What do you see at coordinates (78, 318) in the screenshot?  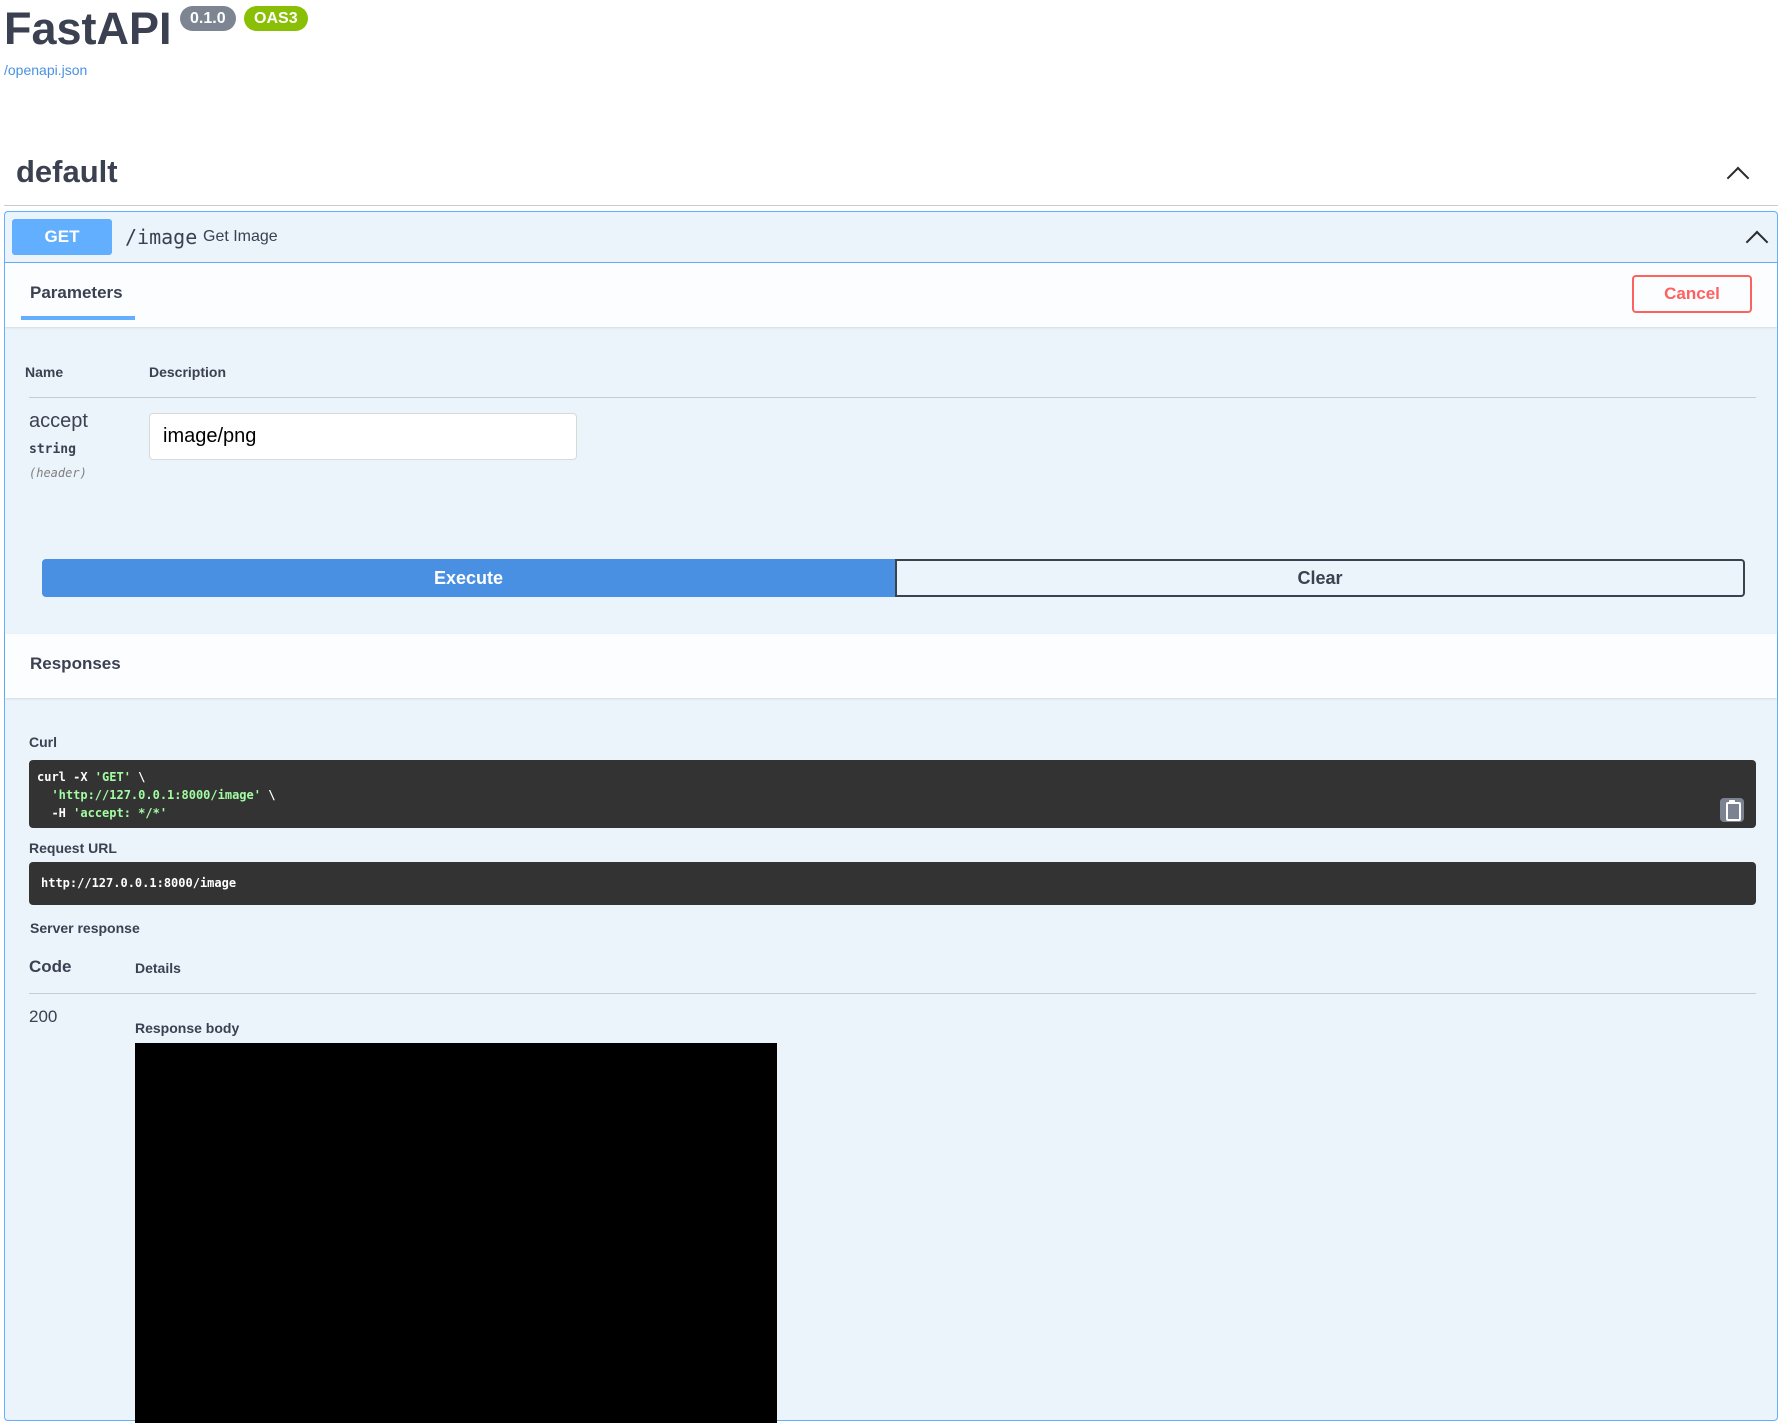 I see `tab-active-indicator` at bounding box center [78, 318].